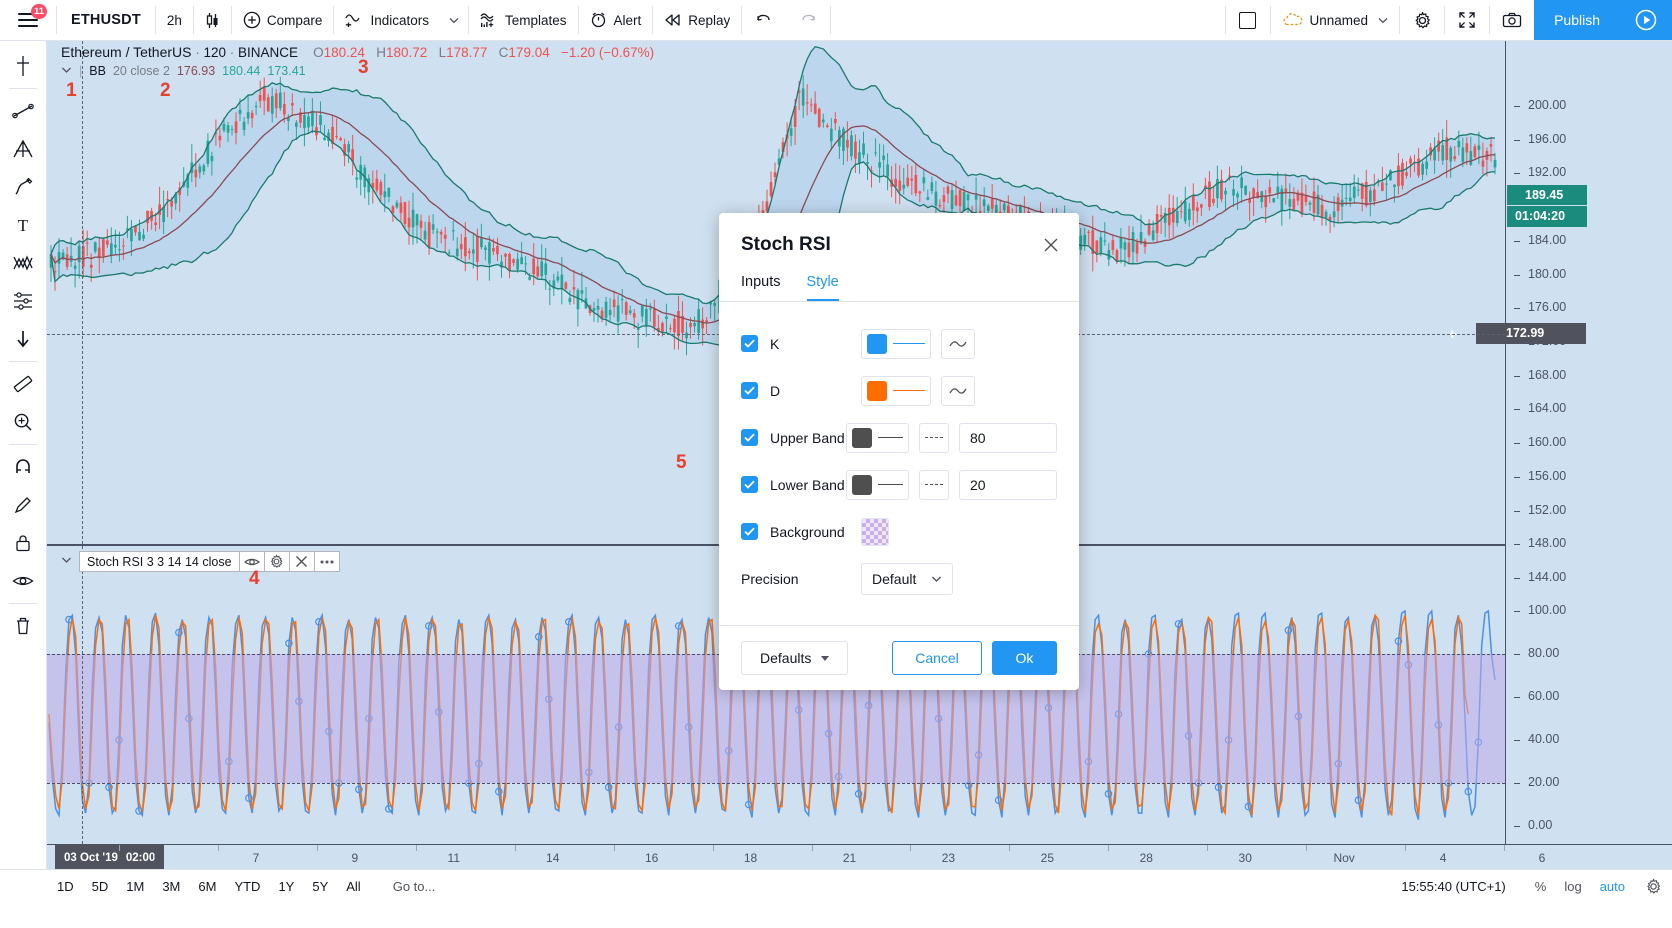 This screenshot has height=928, width=1672. What do you see at coordinates (749, 484) in the screenshot?
I see `lower-band-checkbox` at bounding box center [749, 484].